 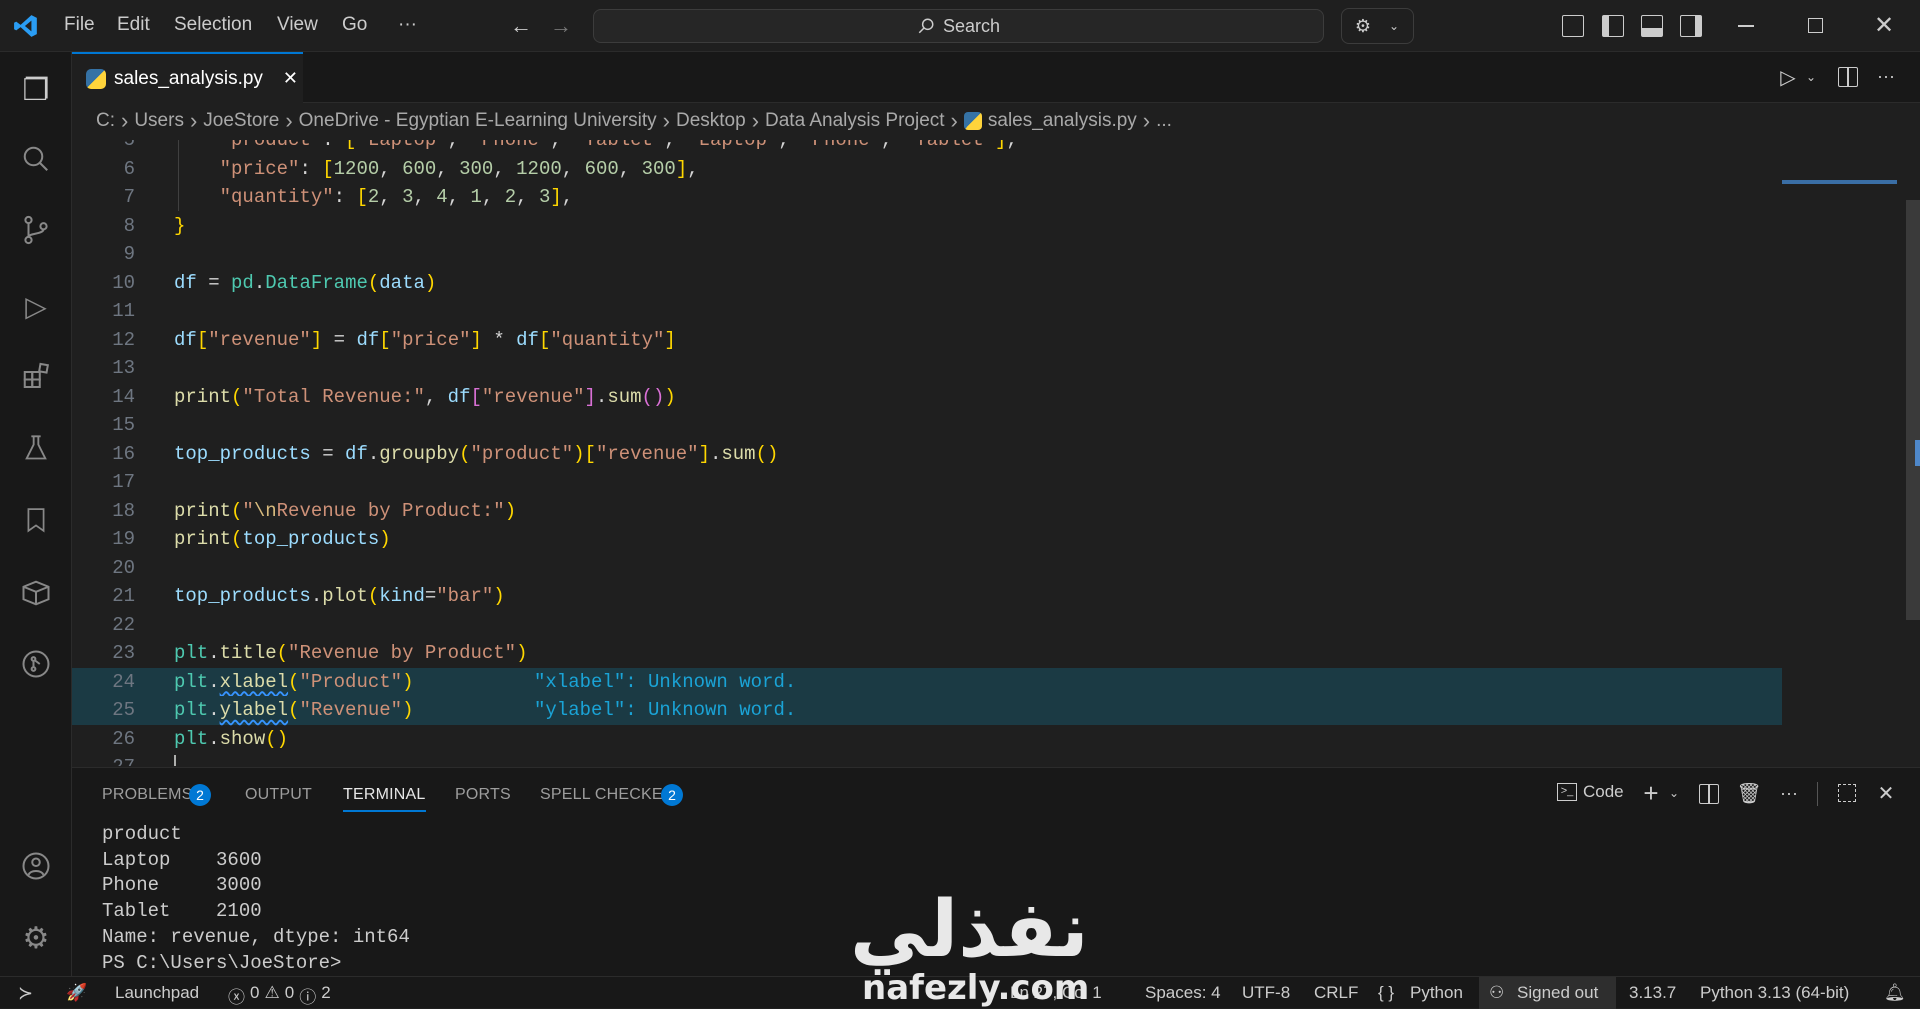 I want to click on packages-icon, so click(x=36, y=593).